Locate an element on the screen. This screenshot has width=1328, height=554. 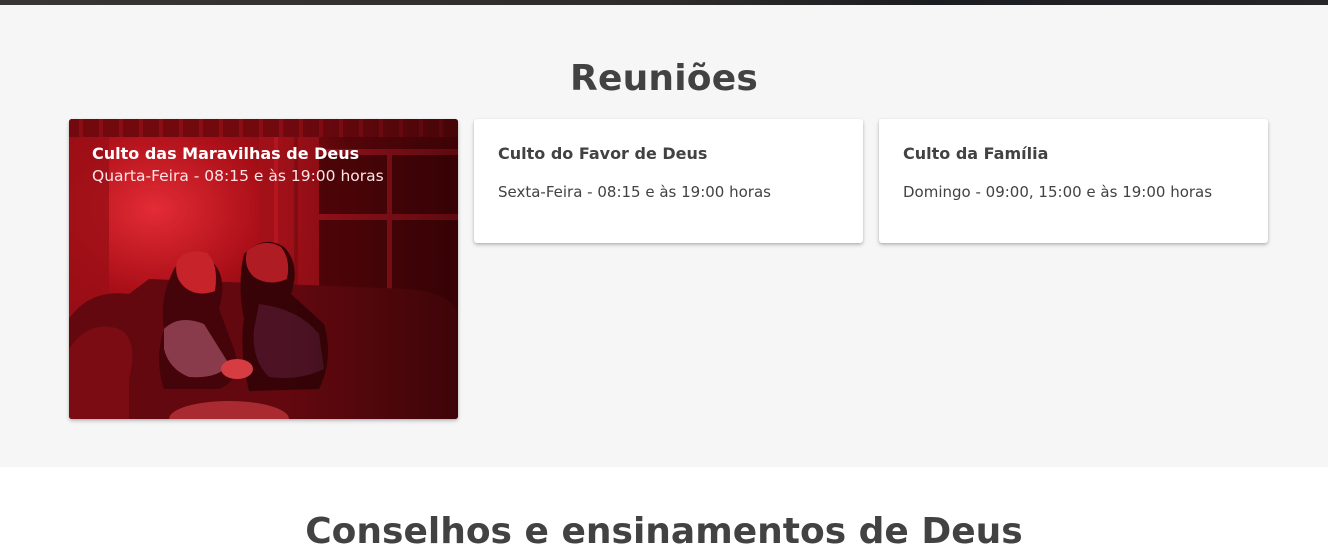
meeting-title: Culto da Família is located at coordinates (976, 153).